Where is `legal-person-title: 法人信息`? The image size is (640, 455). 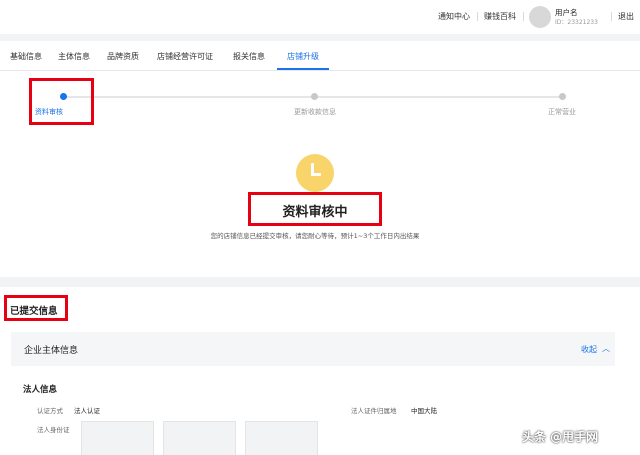 legal-person-title: 法人信息 is located at coordinates (40, 390).